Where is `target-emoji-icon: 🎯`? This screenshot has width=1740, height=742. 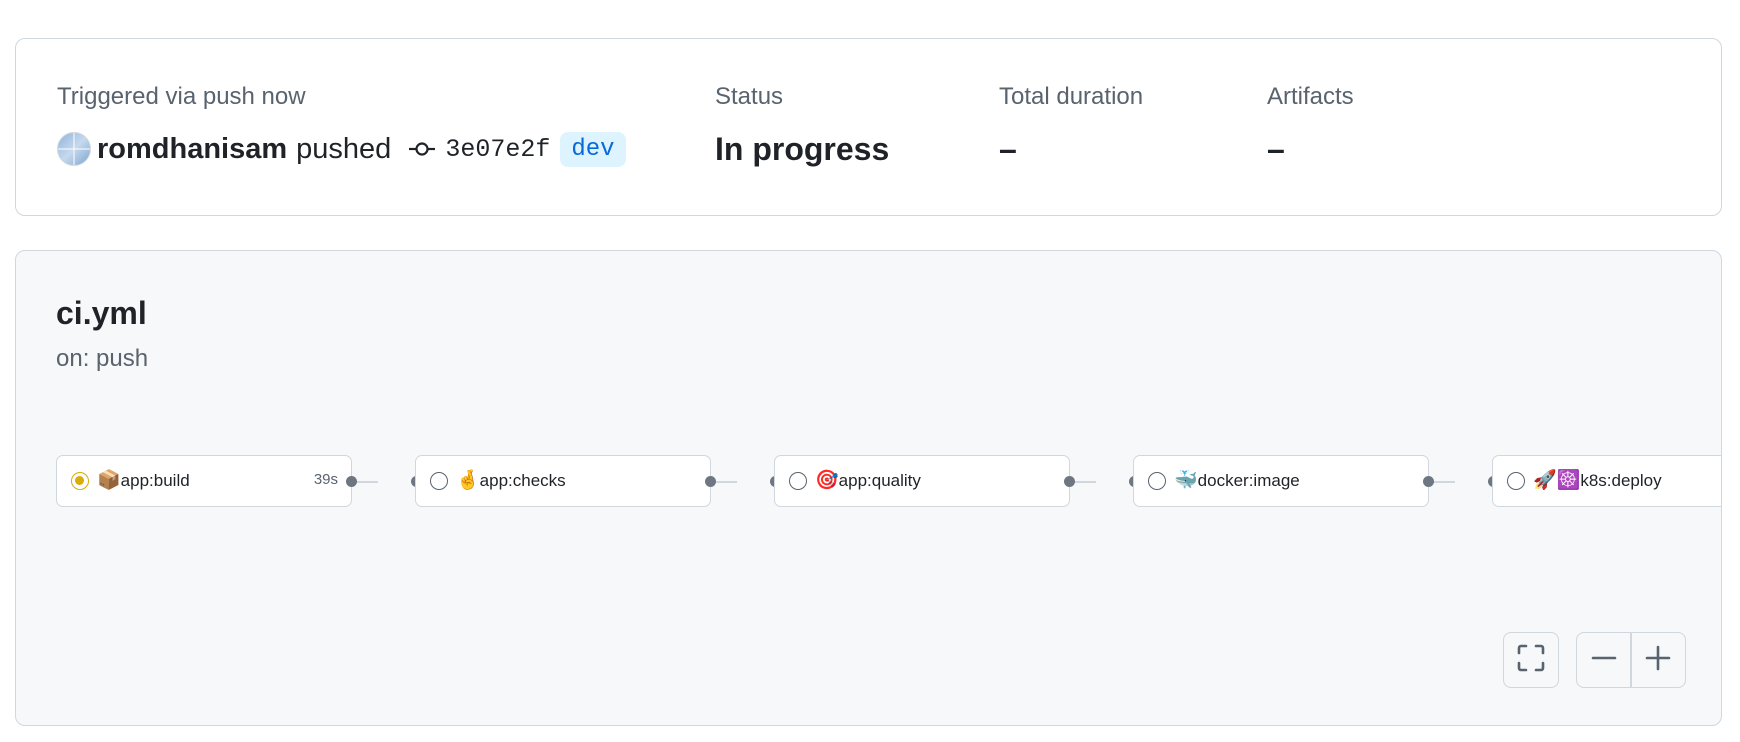 target-emoji-icon: 🎯 is located at coordinates (827, 480).